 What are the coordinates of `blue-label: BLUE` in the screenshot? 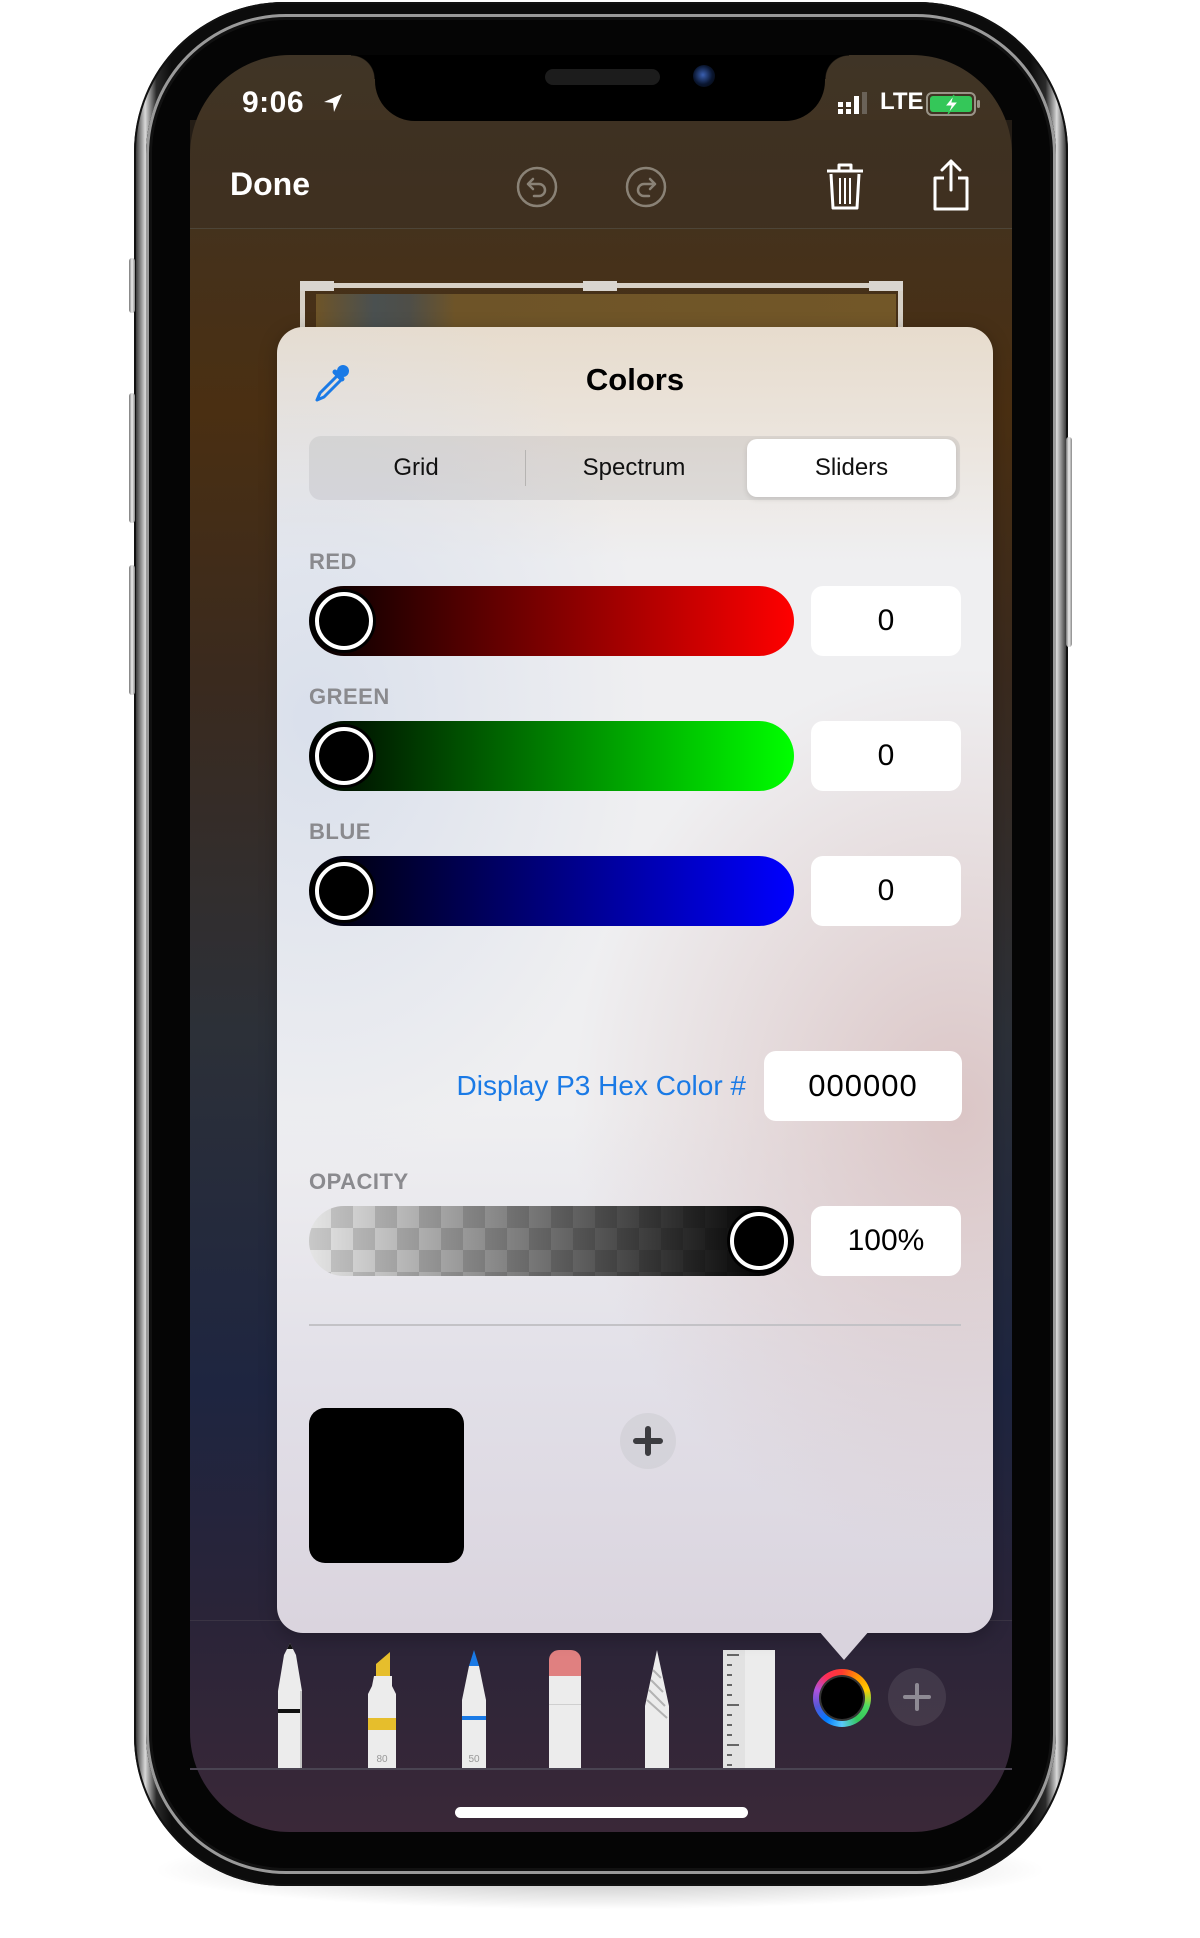 It's located at (340, 831).